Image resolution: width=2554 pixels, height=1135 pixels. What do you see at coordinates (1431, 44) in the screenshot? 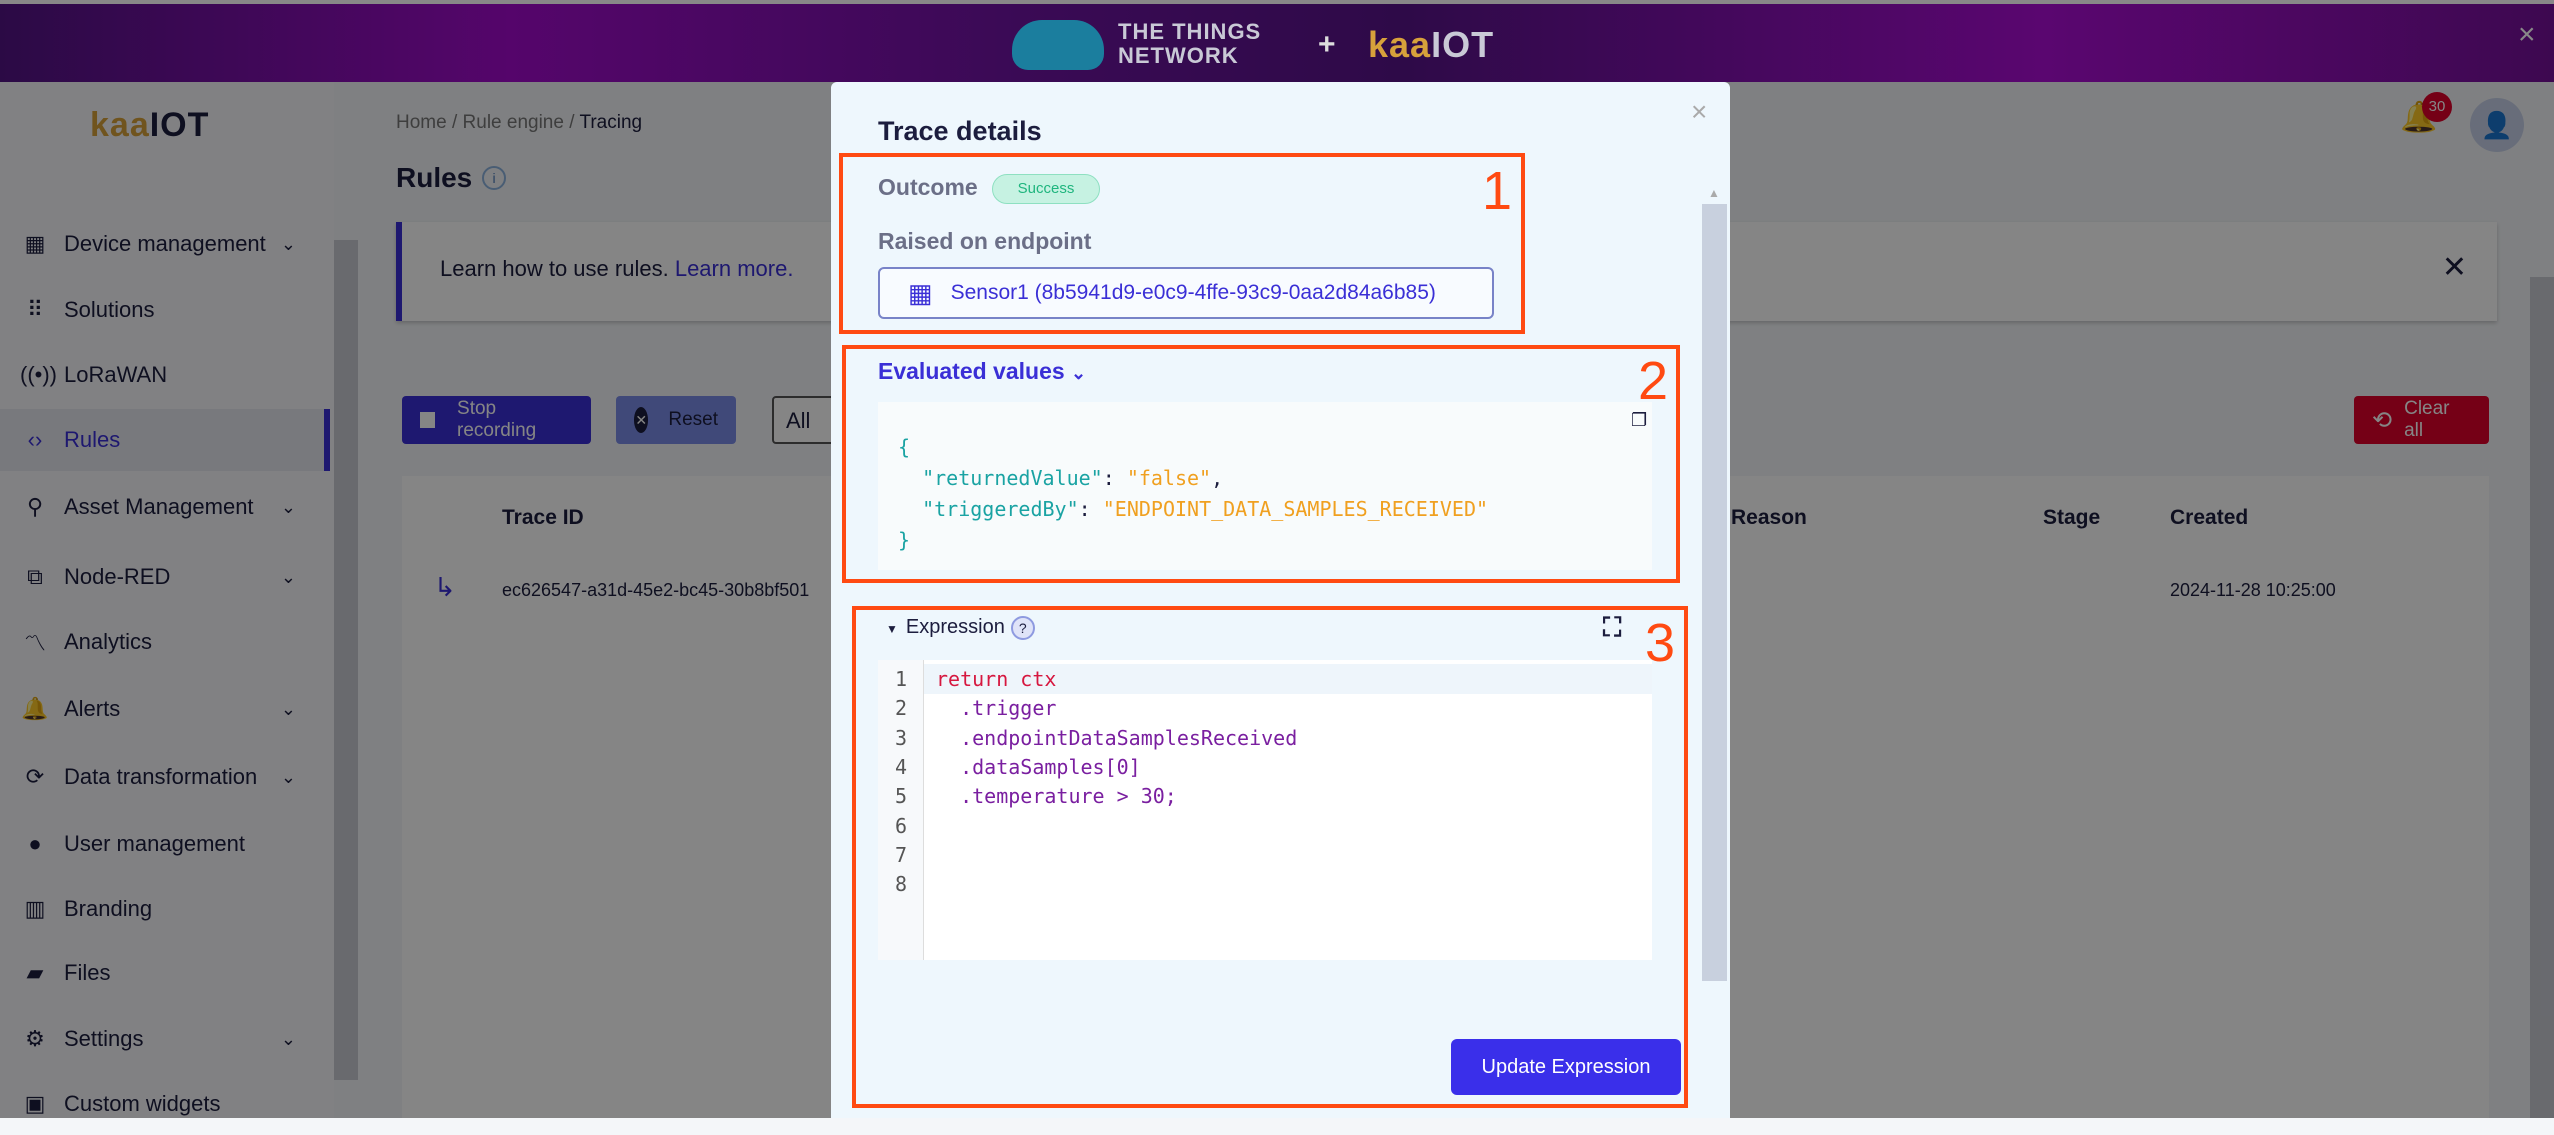
I see `kaa-logo: kaaIOT` at bounding box center [1431, 44].